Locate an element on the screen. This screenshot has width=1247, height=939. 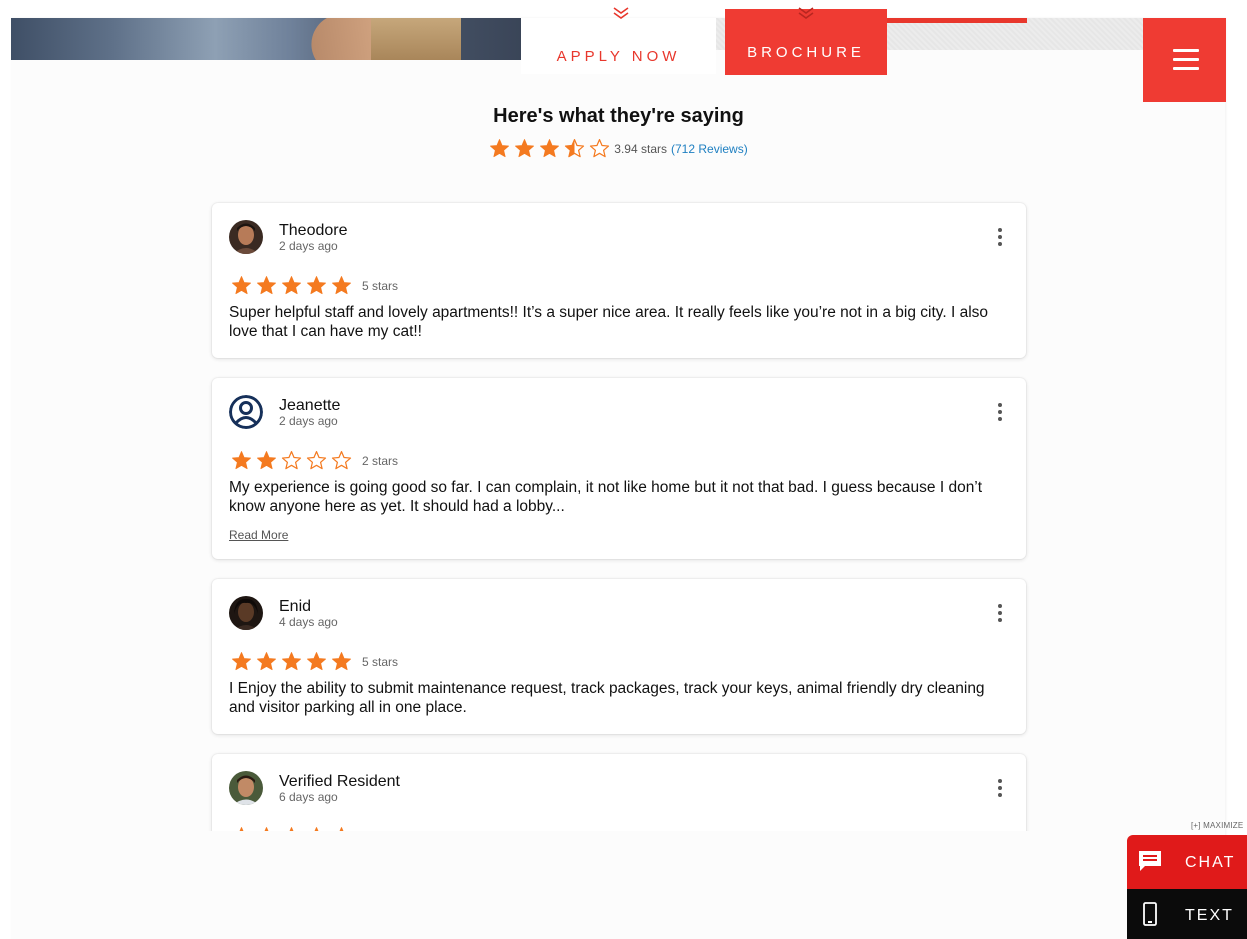
text-button: TEXT is located at coordinates (1187, 914).